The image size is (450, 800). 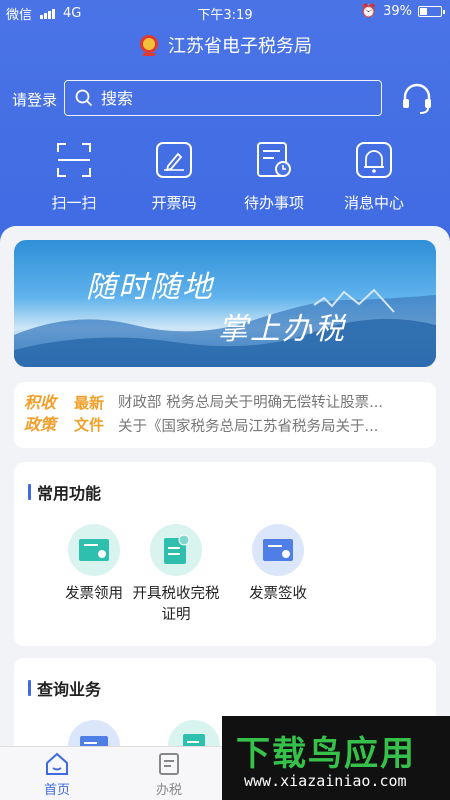 What do you see at coordinates (44, 414) in the screenshot?
I see `policy-badge: 积收 政策` at bounding box center [44, 414].